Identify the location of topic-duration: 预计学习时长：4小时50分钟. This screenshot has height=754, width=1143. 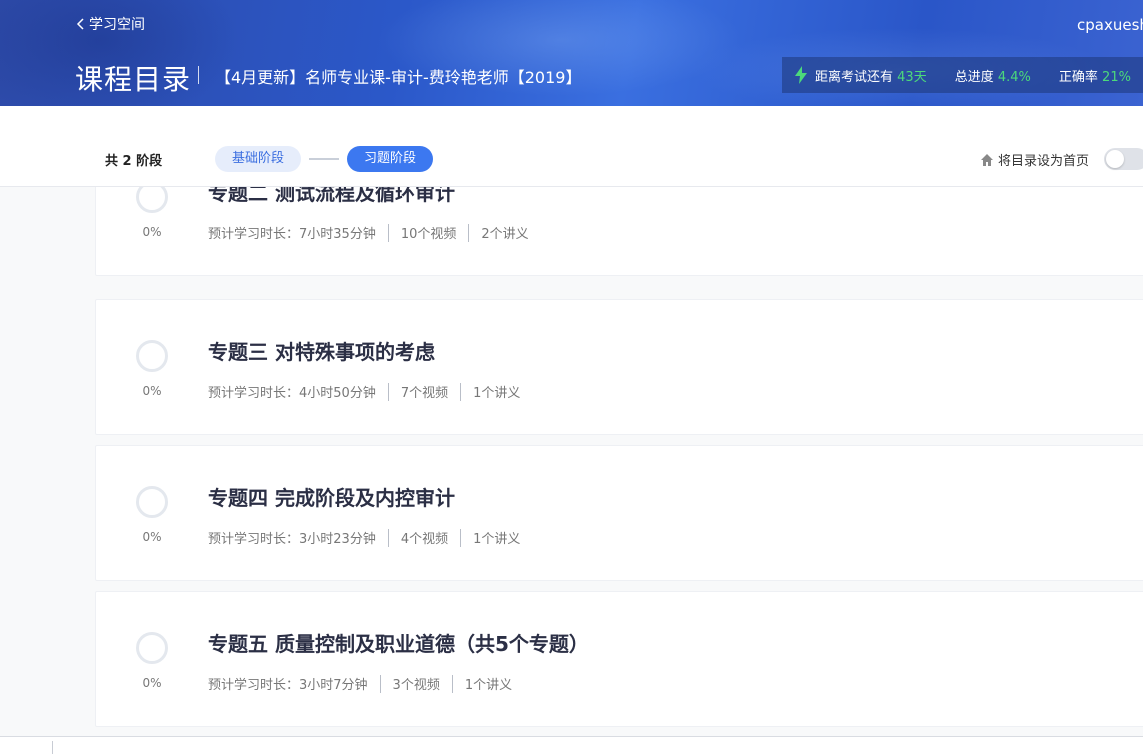
(292, 393).